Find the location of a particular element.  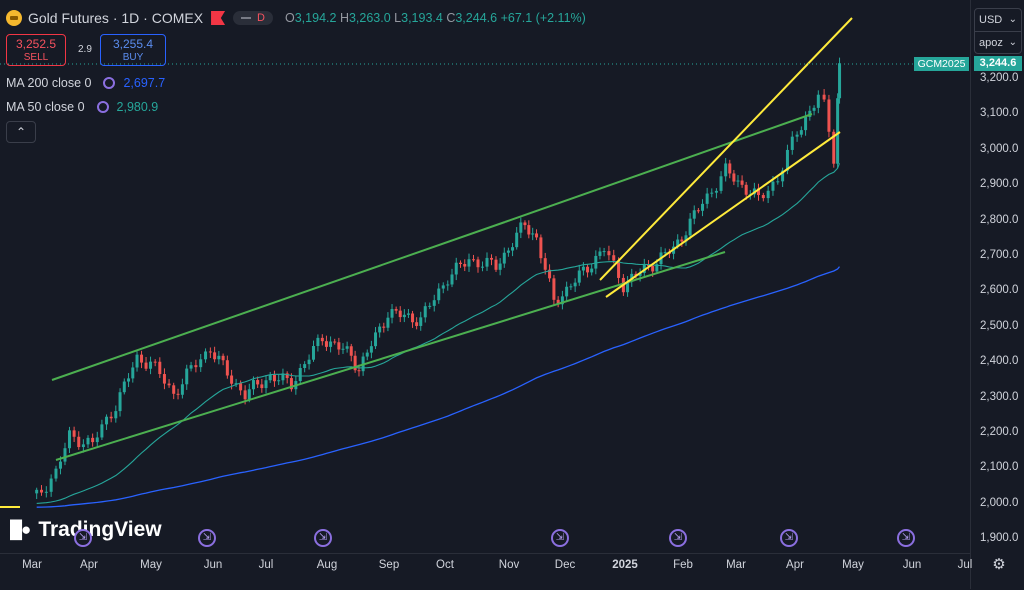

tradingview-mark-icon: █● is located at coordinates (20, 529).